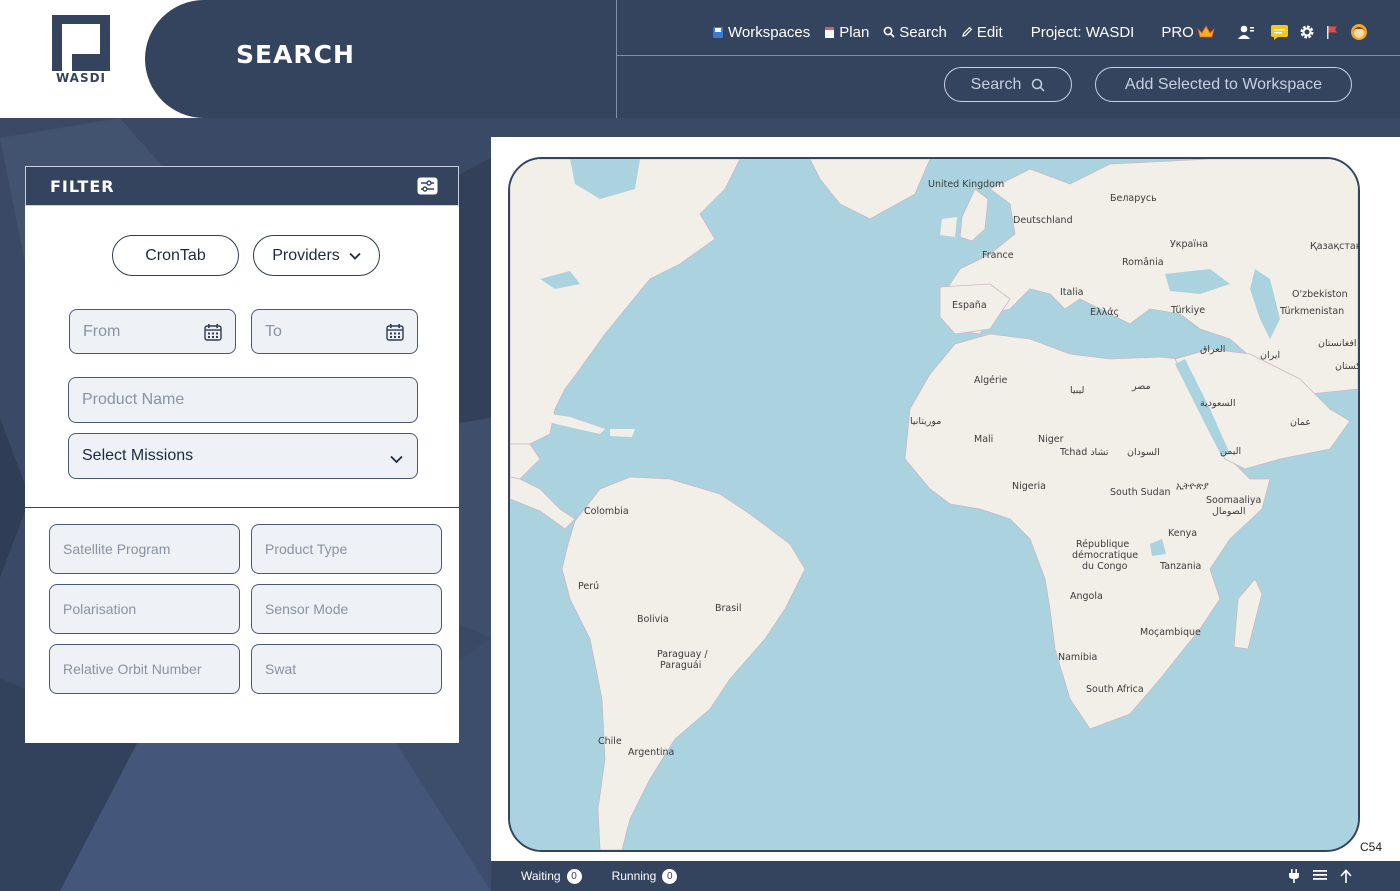  What do you see at coordinates (334, 331) in the screenshot?
I see `to-date-field: To` at bounding box center [334, 331].